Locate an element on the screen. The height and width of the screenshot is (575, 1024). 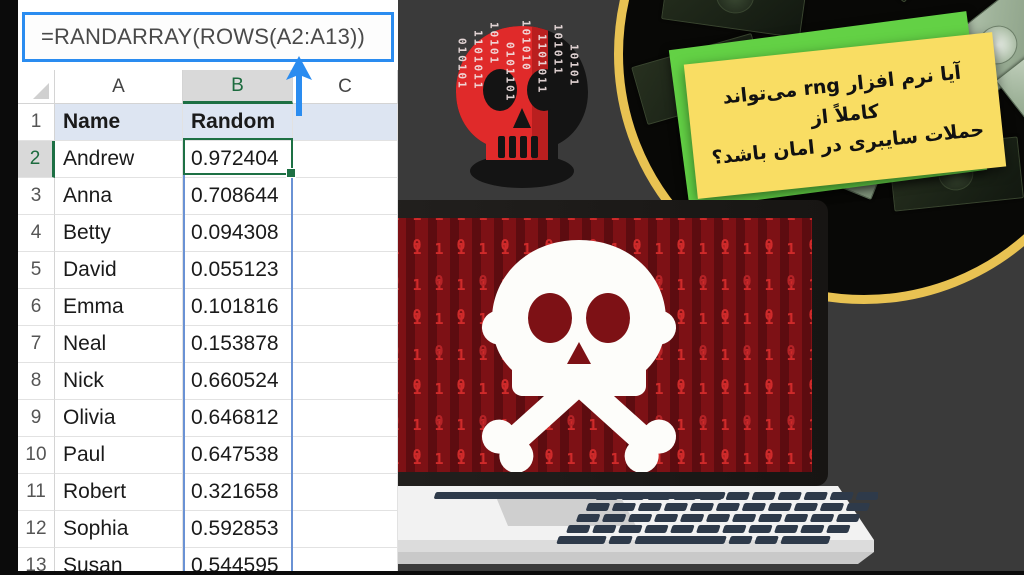
cell-c7 is located at coordinates (345, 344).